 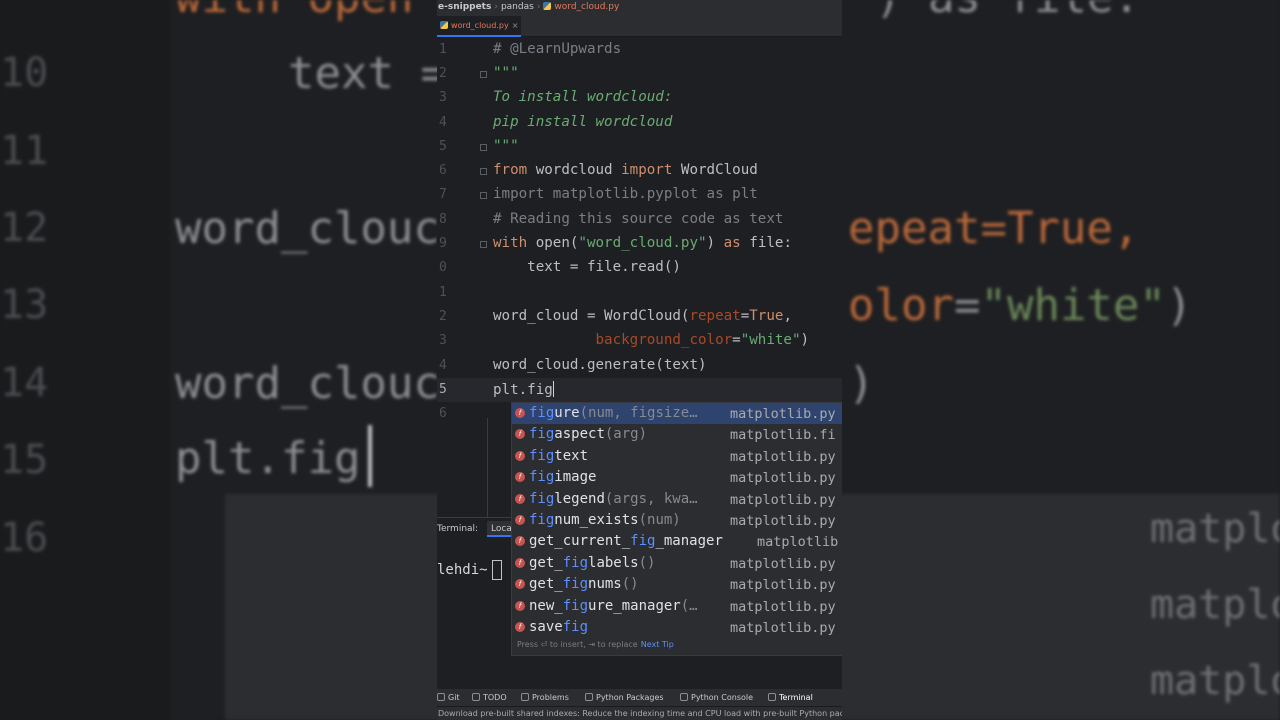 What do you see at coordinates (24, 460) in the screenshot?
I see `bg-line-number: 15` at bounding box center [24, 460].